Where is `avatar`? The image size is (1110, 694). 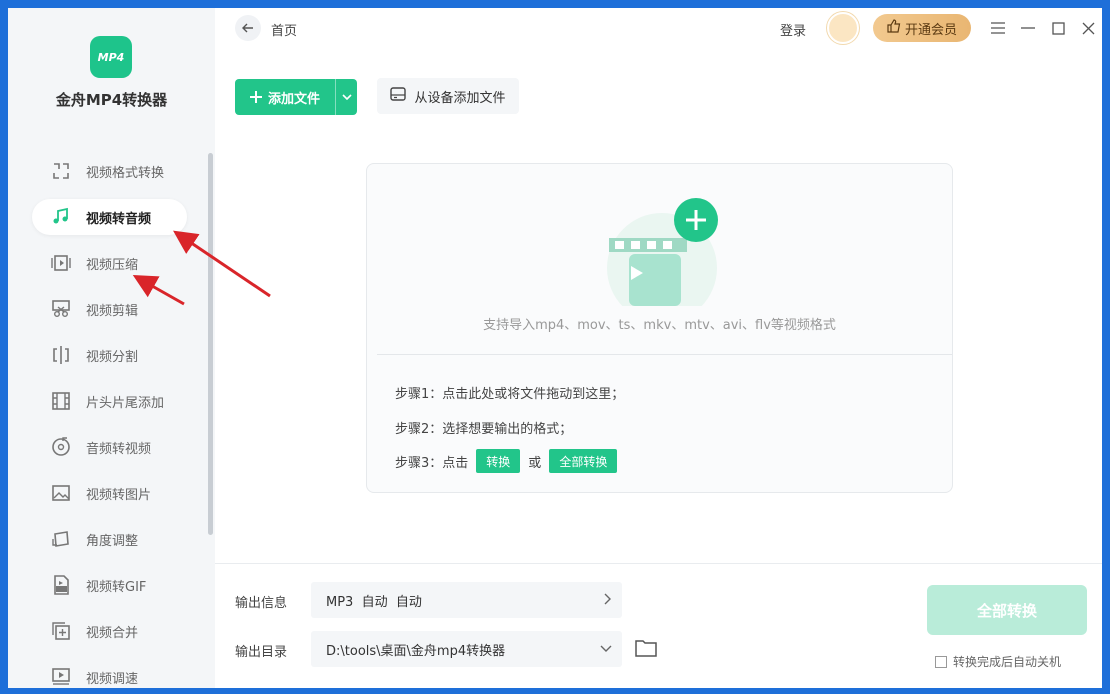
avatar is located at coordinates (843, 28).